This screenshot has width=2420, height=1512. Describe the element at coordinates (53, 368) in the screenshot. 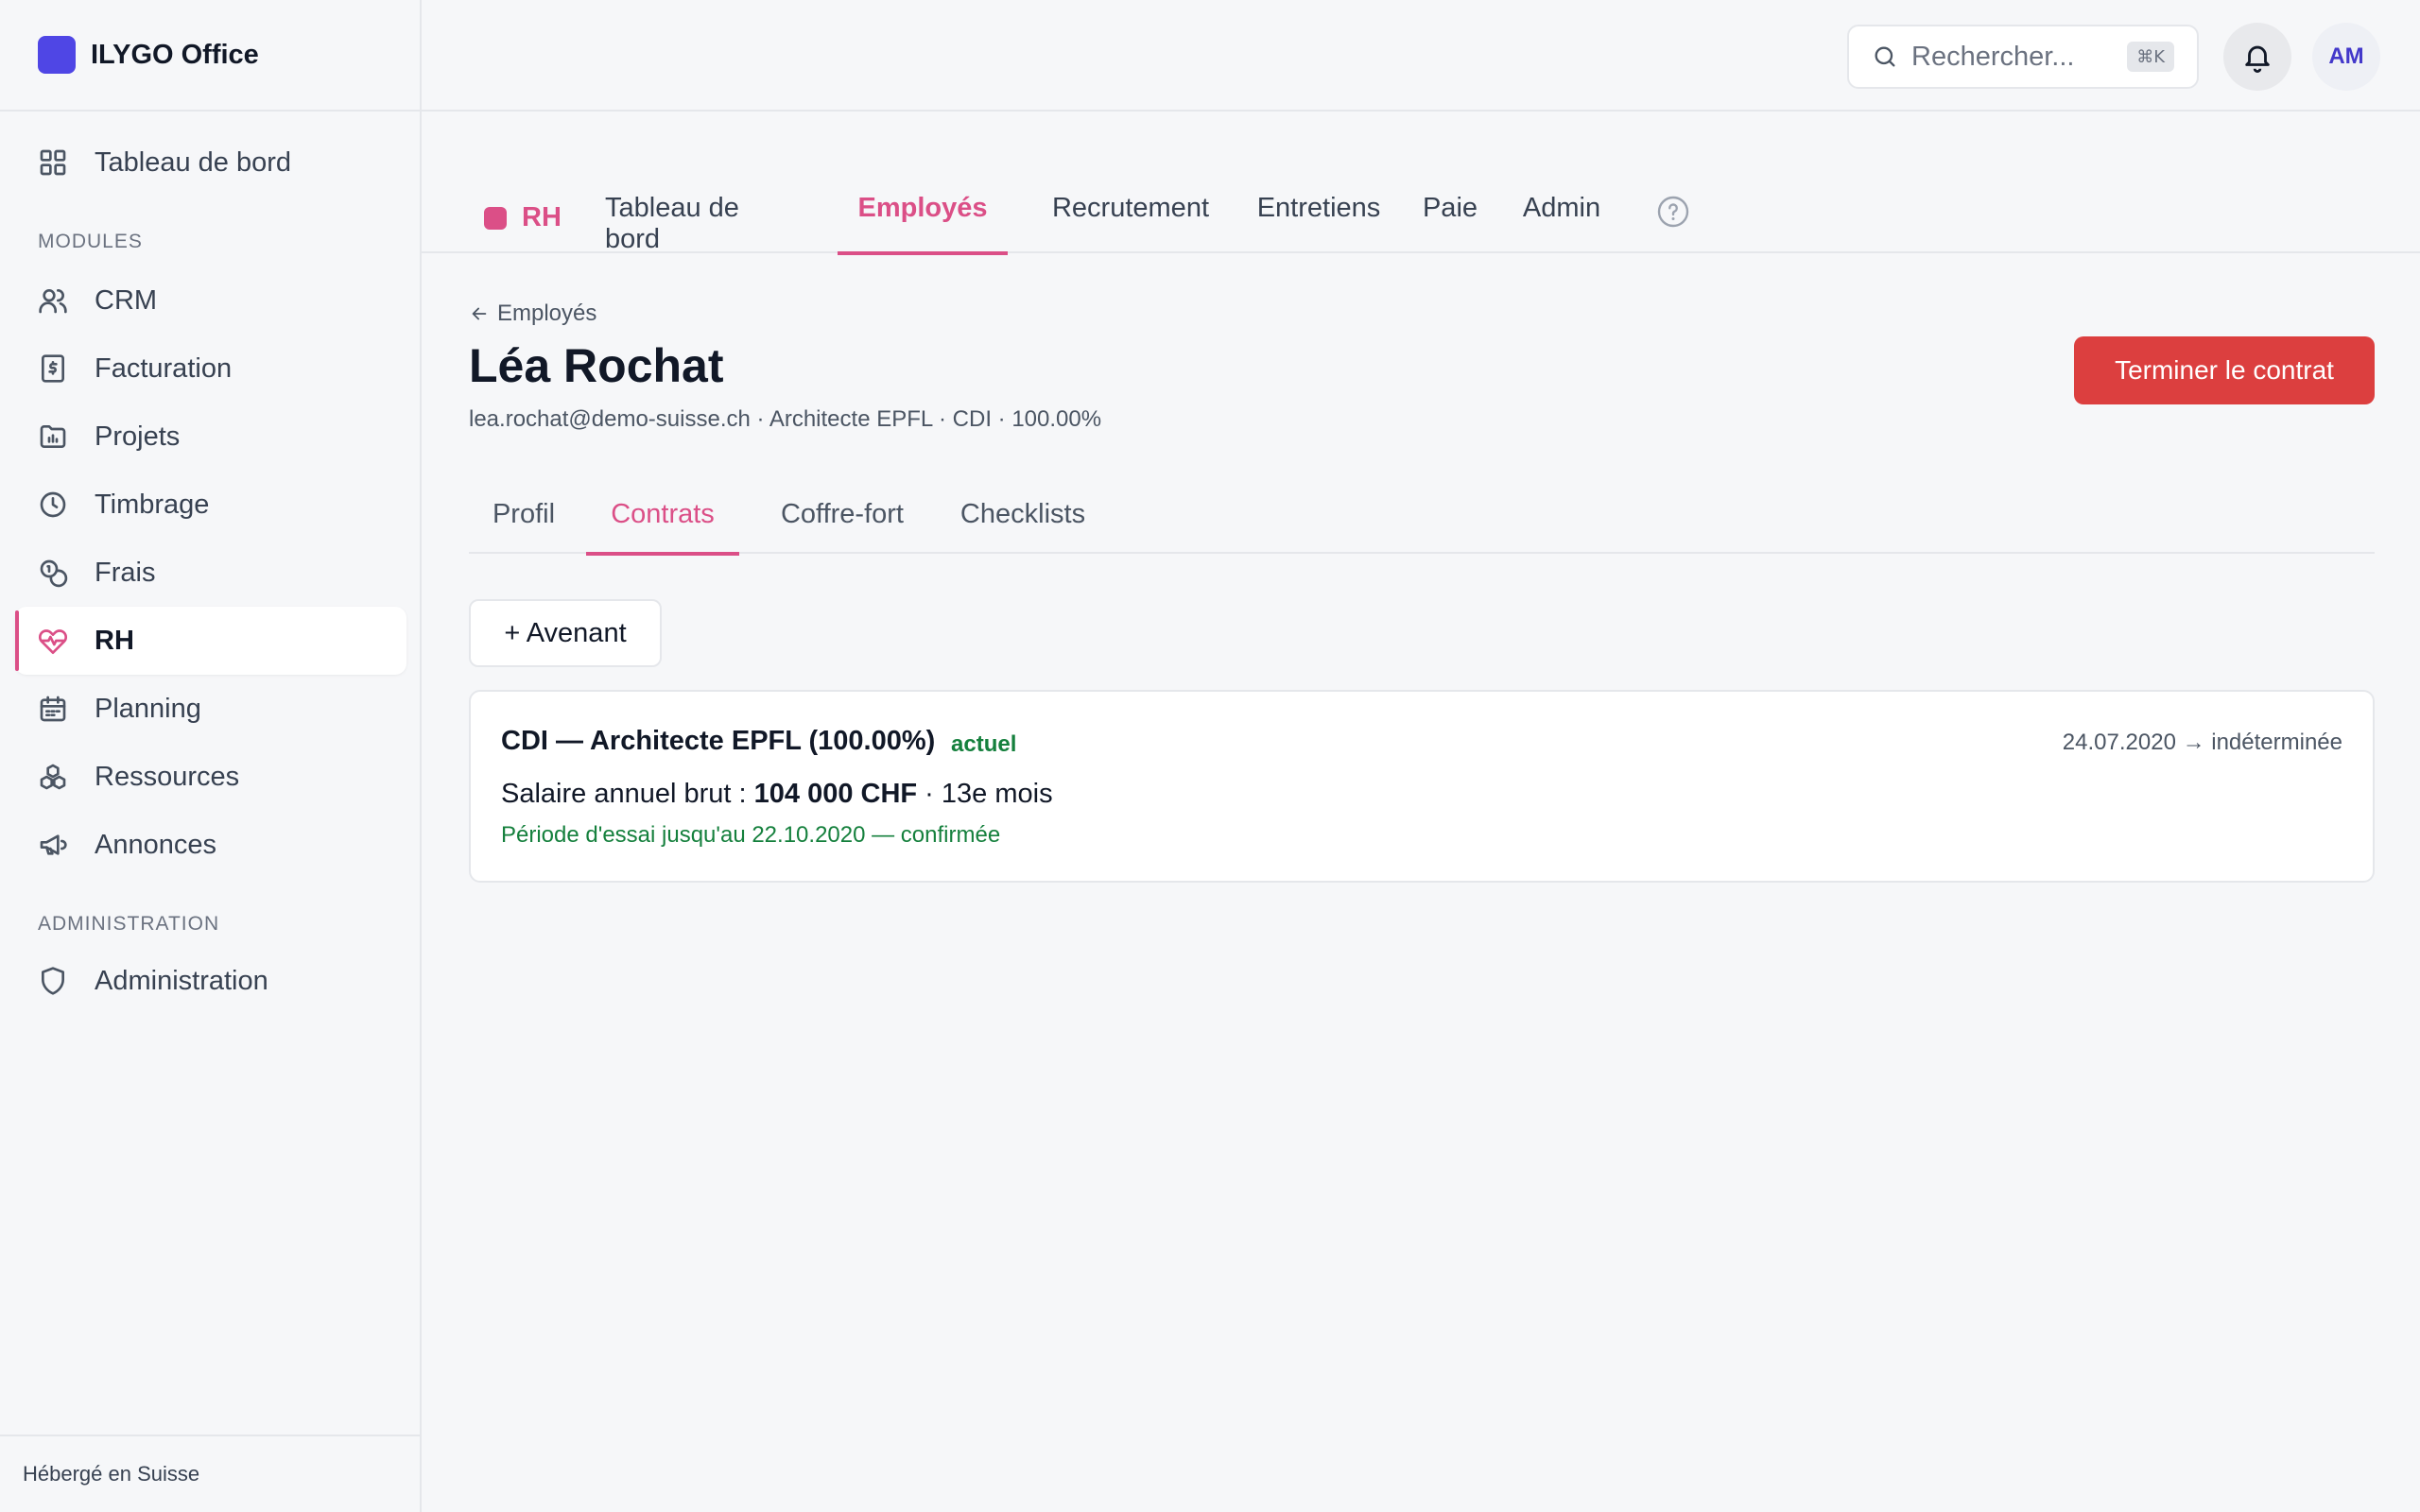

I see `invoice-icon` at that location.